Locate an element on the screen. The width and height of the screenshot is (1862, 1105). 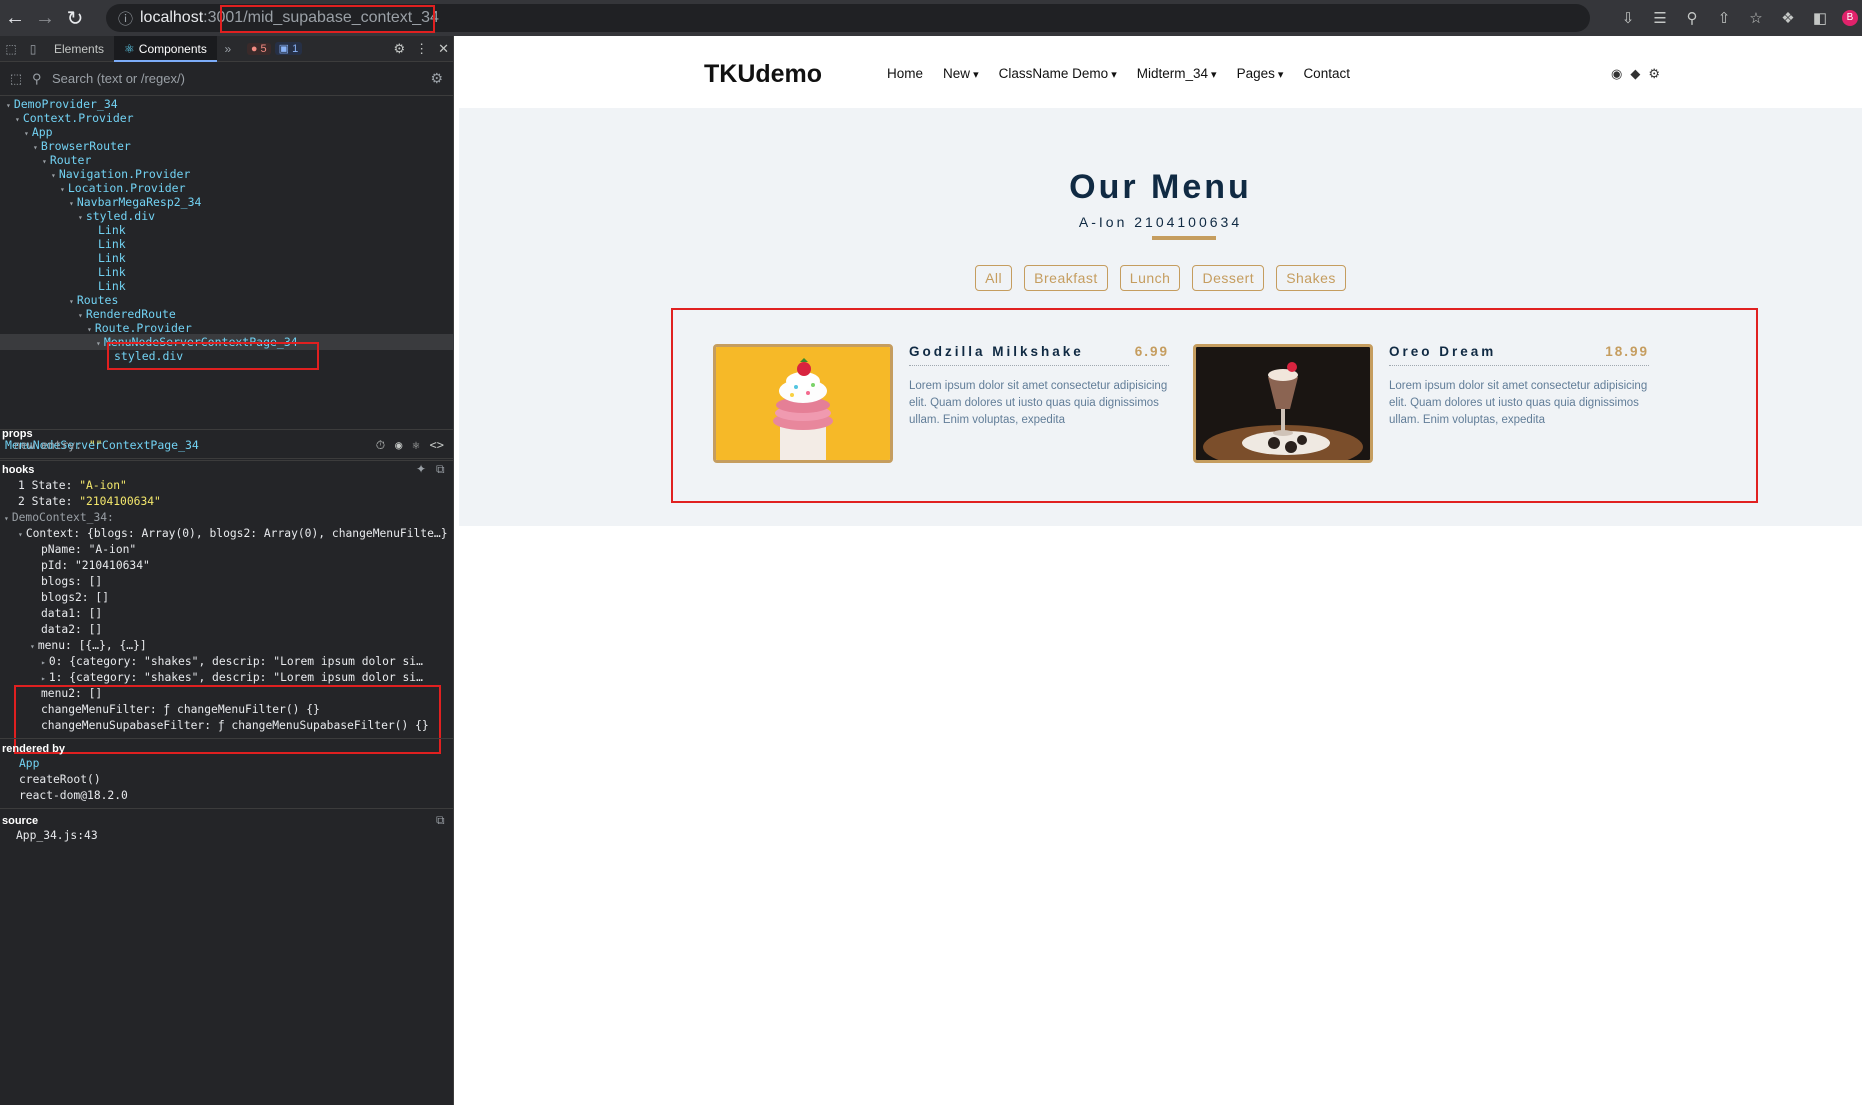
more-tabs-icon: » is located at coordinates (228, 49).